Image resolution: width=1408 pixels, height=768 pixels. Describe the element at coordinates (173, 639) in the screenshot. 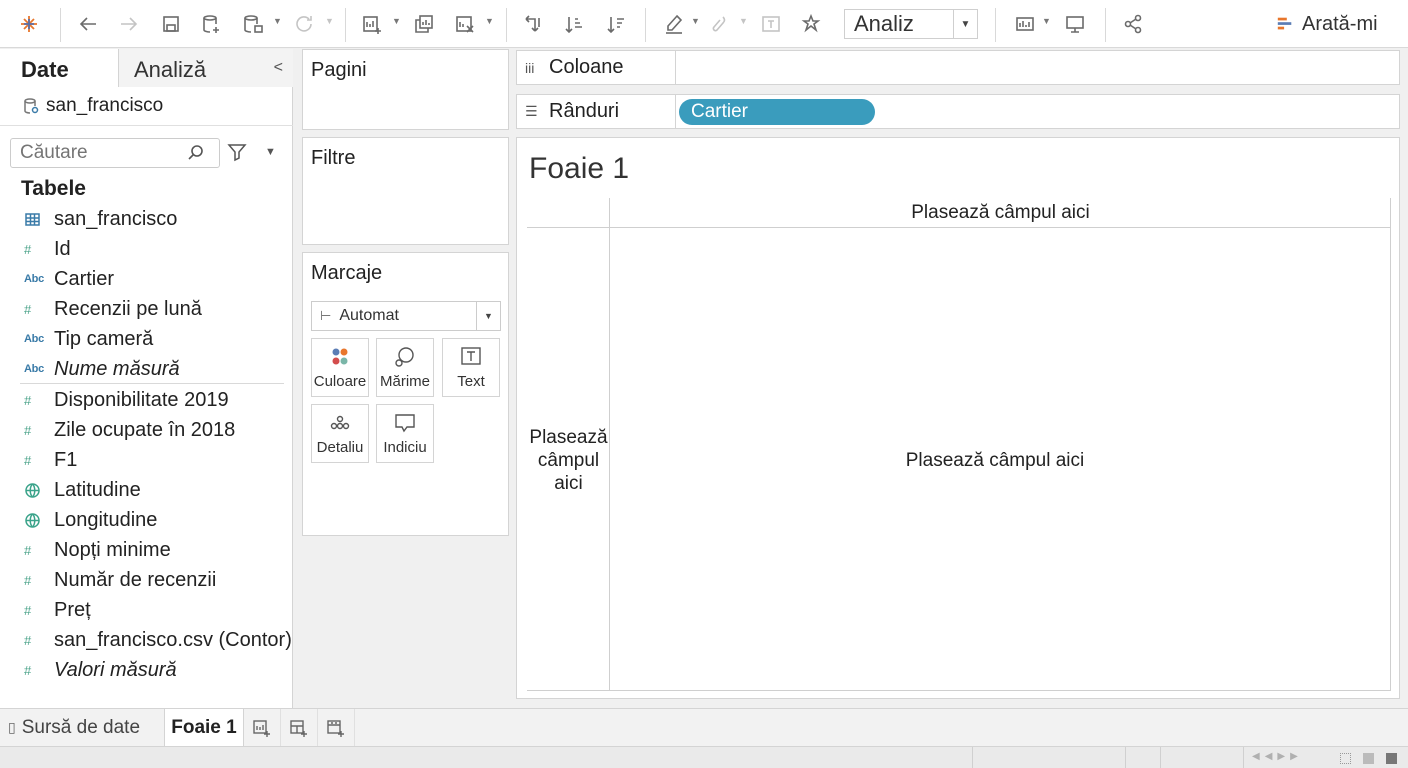

I see `field-label: san_francisco.csv (Contor)` at that location.